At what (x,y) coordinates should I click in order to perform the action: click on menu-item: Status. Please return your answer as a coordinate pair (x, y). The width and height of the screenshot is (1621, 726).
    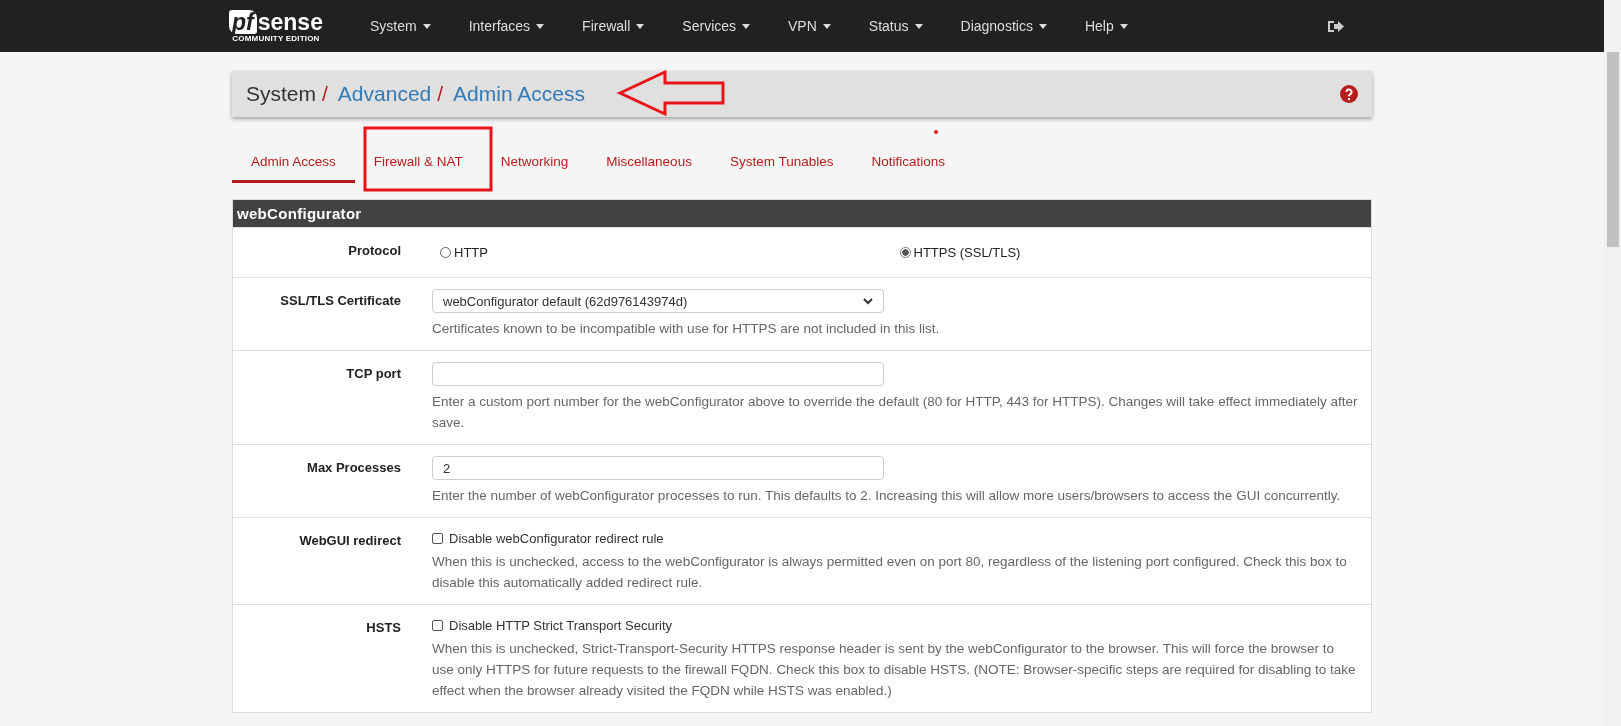
    Looking at the image, I should click on (895, 26).